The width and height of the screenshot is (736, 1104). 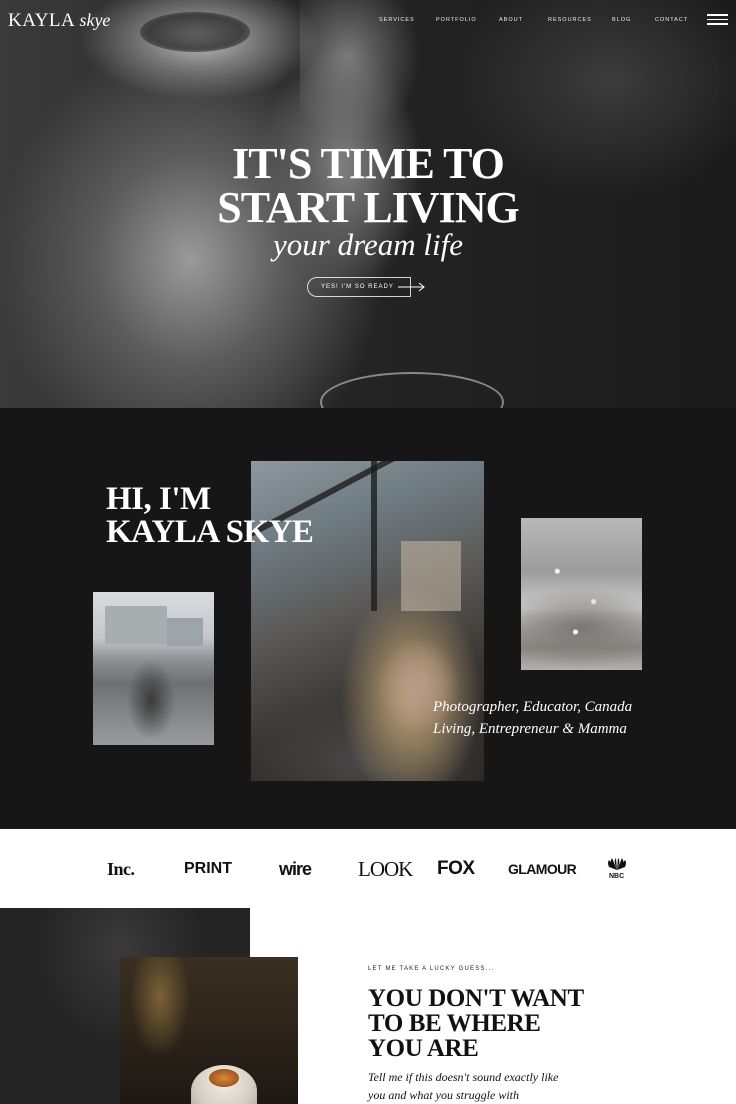 What do you see at coordinates (454, 1023) in the screenshot?
I see `guess-title-line2: TO BE WHERE` at bounding box center [454, 1023].